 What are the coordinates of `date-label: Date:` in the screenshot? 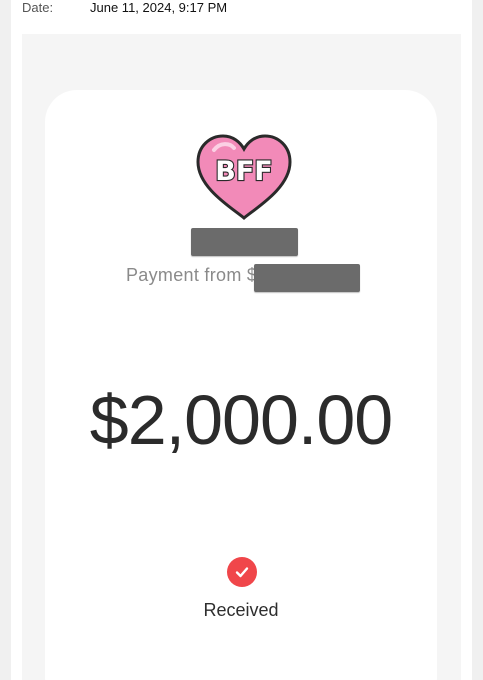 It's located at (38, 7).